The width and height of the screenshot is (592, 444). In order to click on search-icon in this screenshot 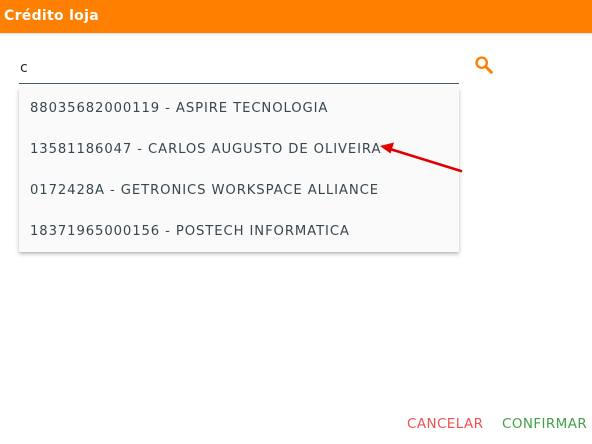, I will do `click(484, 65)`.